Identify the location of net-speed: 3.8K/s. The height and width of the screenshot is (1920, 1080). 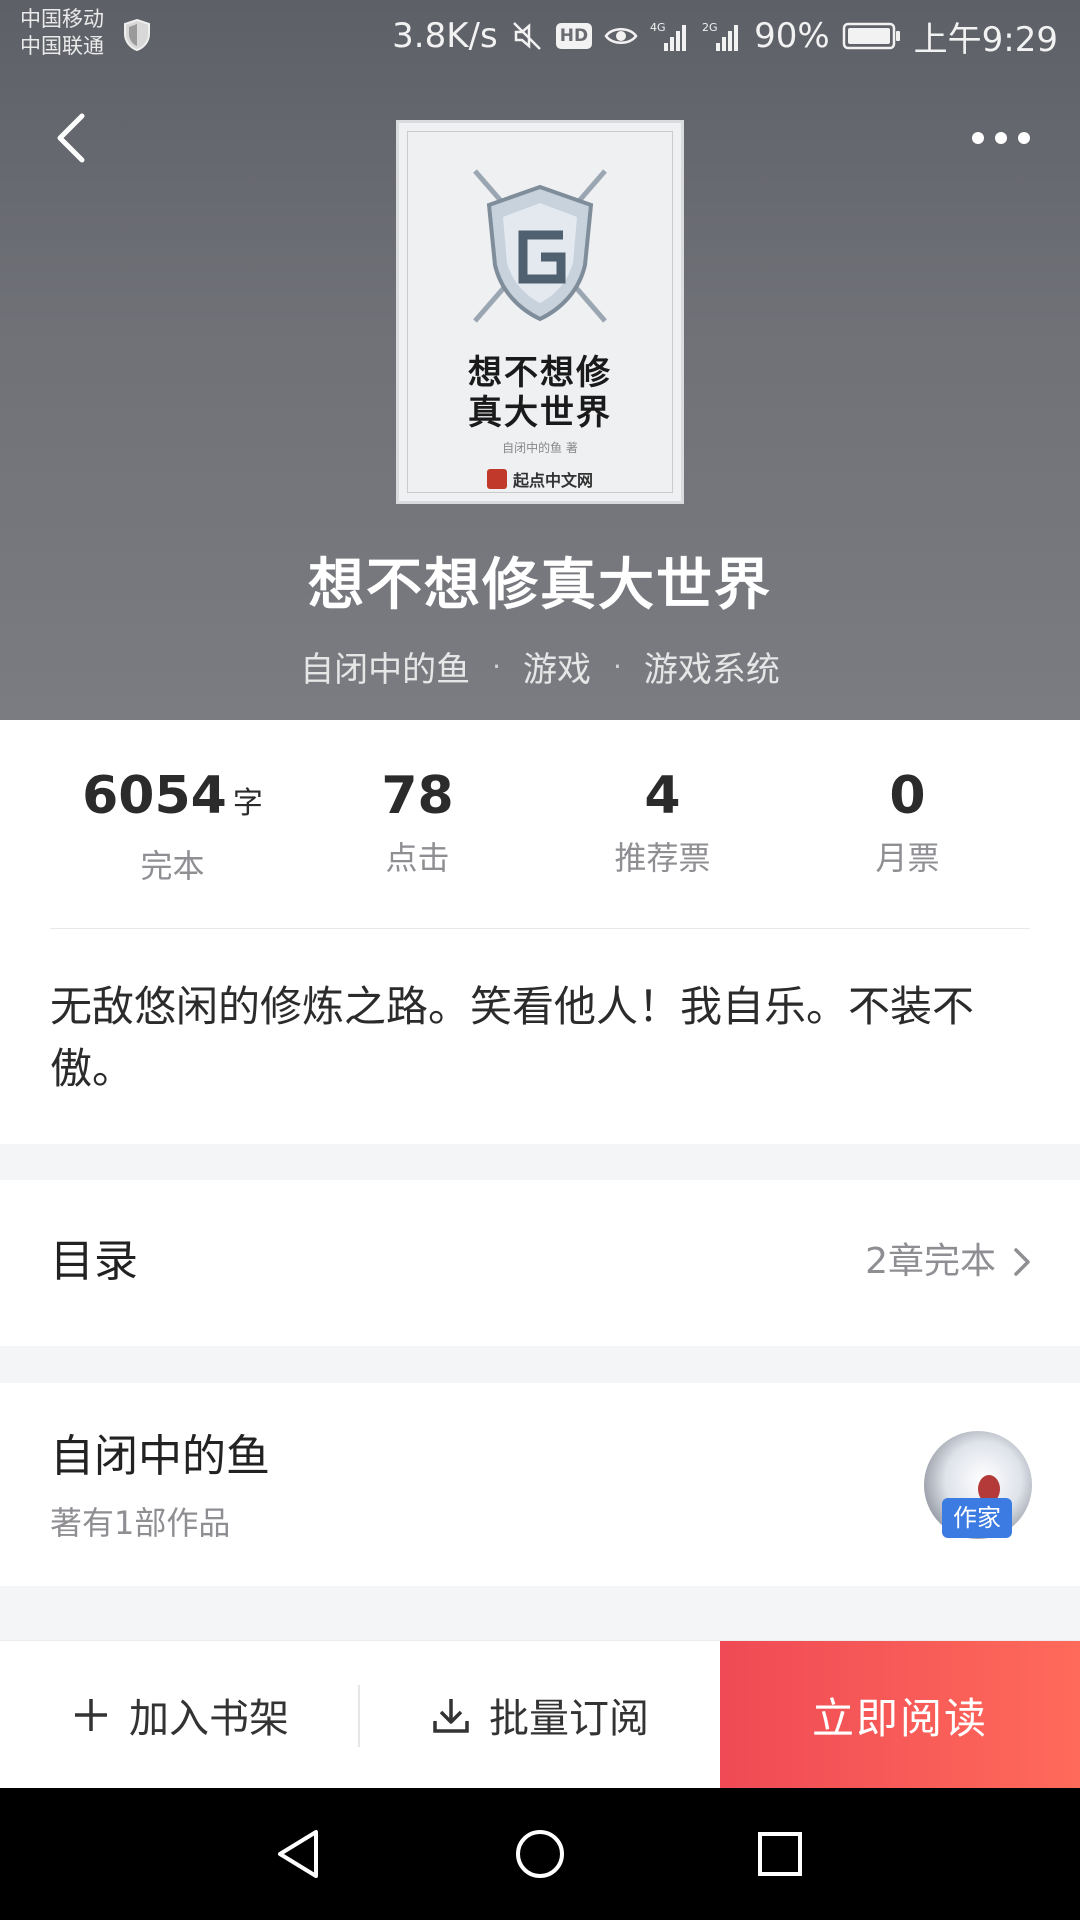
(445, 36).